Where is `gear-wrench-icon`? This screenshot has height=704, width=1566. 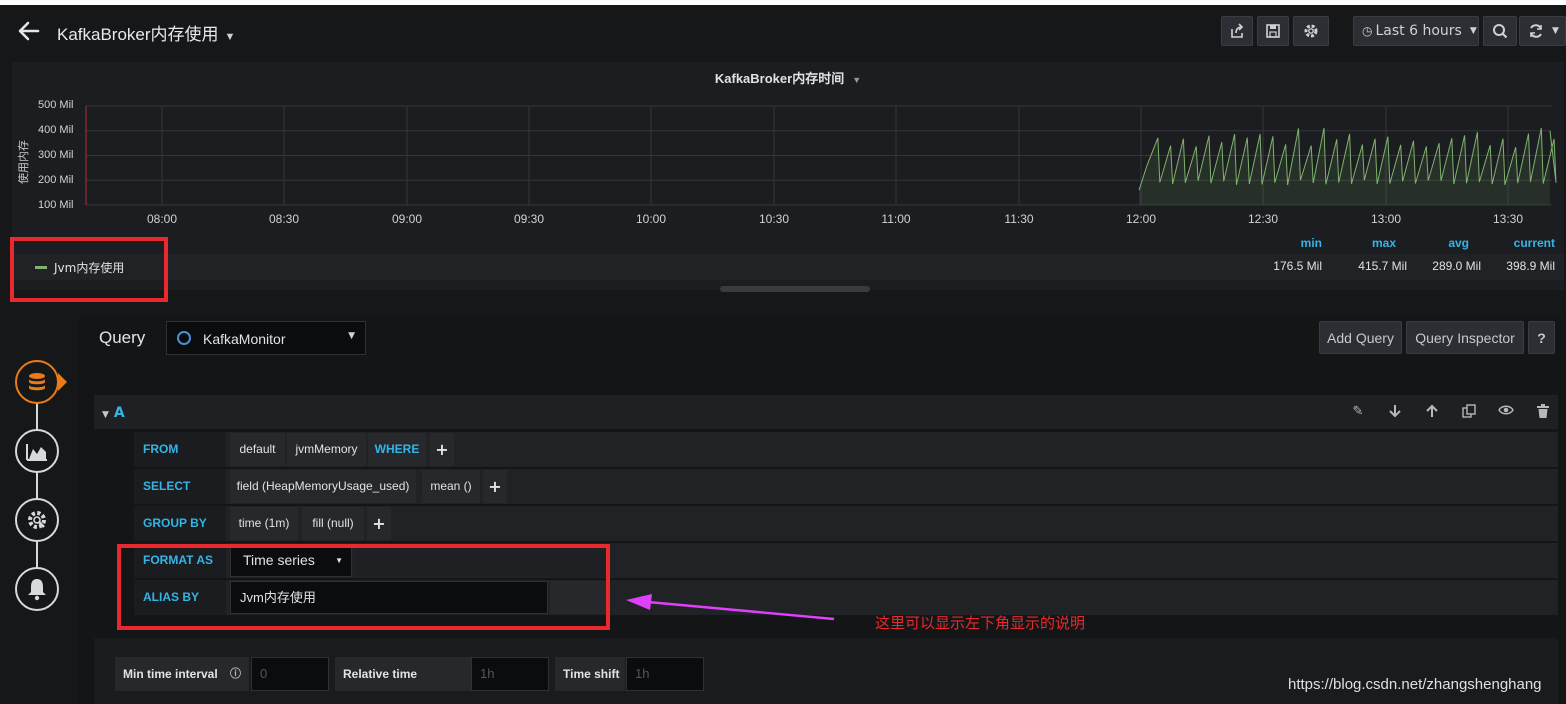
gear-wrench-icon is located at coordinates (37, 520).